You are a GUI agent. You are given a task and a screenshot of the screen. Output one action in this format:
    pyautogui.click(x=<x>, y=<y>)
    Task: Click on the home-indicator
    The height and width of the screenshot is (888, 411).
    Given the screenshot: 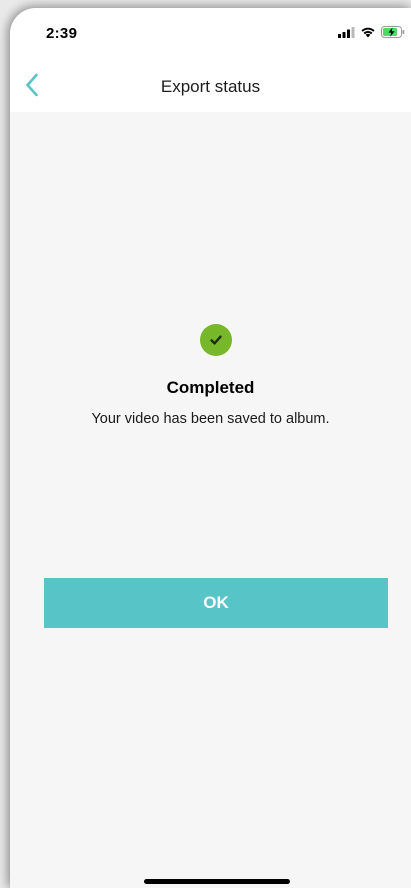 What is the action you would take?
    pyautogui.click(x=217, y=881)
    